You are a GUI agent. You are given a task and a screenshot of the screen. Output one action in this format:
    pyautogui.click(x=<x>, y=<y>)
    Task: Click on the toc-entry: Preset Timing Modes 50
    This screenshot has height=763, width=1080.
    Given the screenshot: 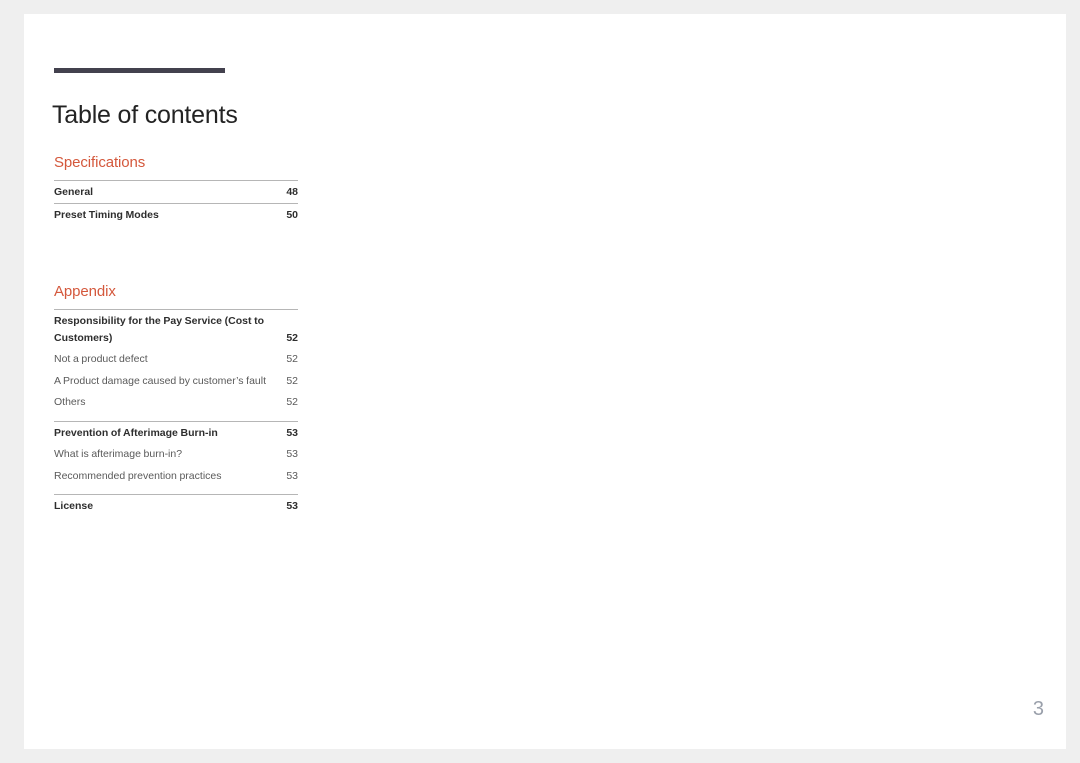 What is the action you would take?
    pyautogui.click(x=176, y=214)
    